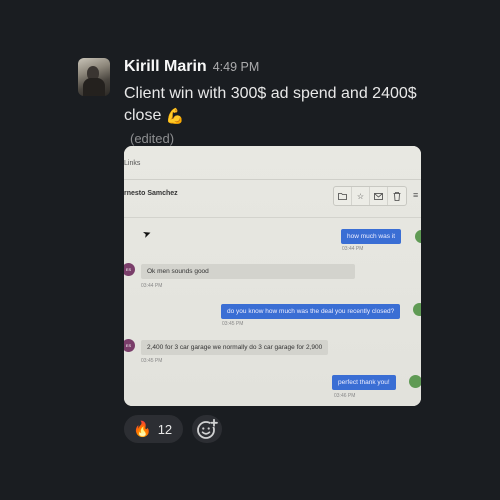 This screenshot has width=500, height=500. Describe the element at coordinates (345, 396) in the screenshot. I see `chat-timestamp: 03:46 PM` at that location.